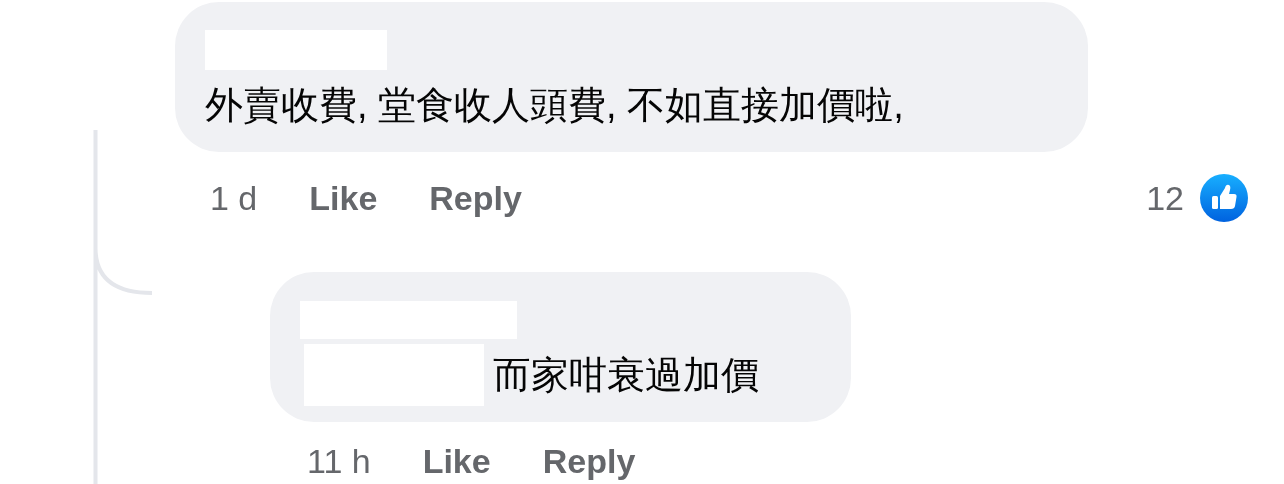 This screenshot has width=1284, height=484. What do you see at coordinates (339, 461) in the screenshot?
I see `comment-time: 11 h` at bounding box center [339, 461].